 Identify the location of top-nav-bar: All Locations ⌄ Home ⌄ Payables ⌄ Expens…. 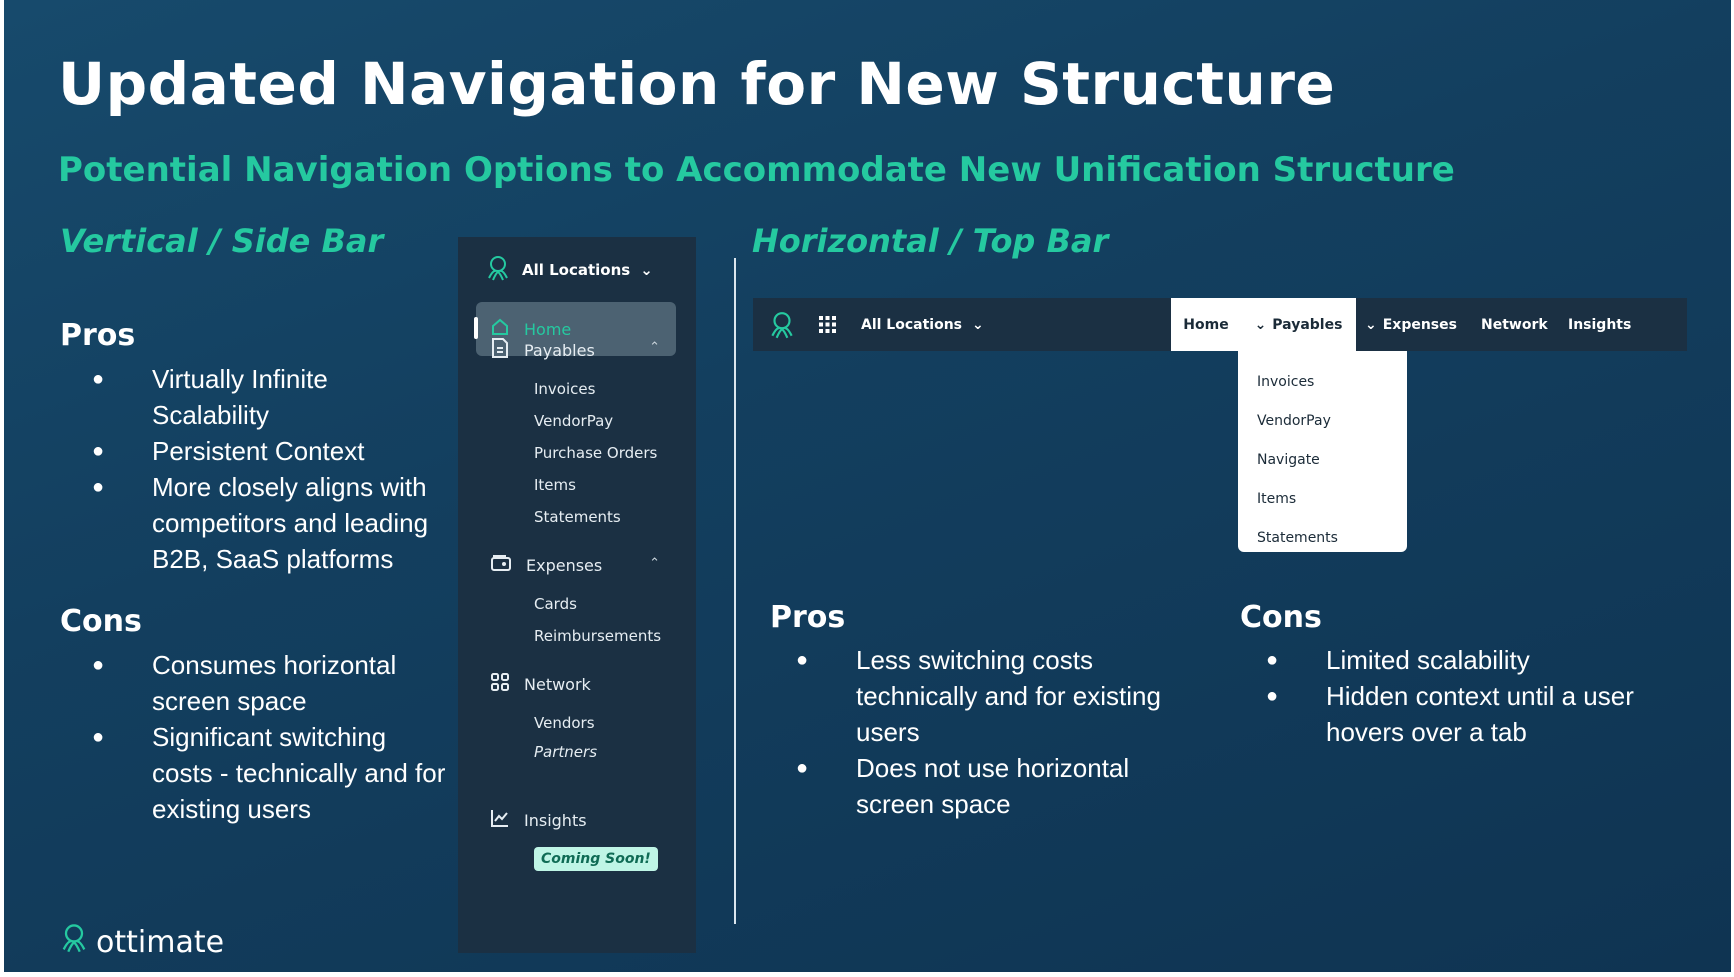
(1220, 324).